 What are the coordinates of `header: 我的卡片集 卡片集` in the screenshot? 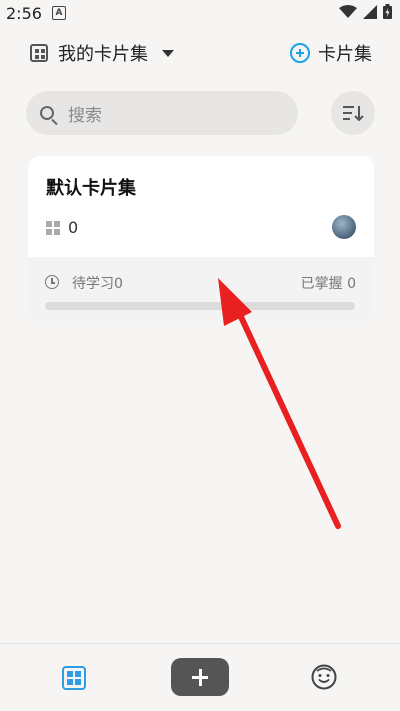 It's located at (200, 54).